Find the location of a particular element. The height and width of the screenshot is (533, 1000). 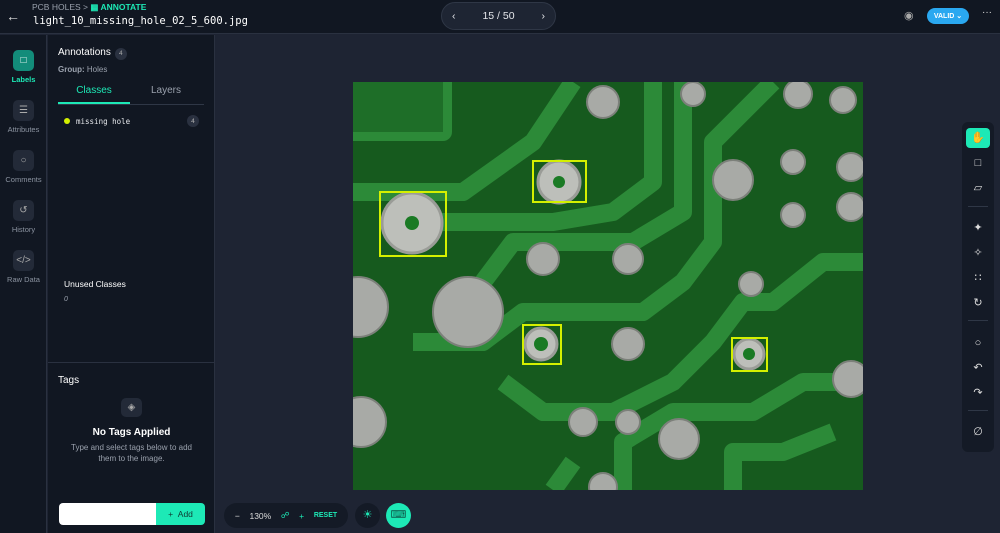

tag-input is located at coordinates (108, 514).